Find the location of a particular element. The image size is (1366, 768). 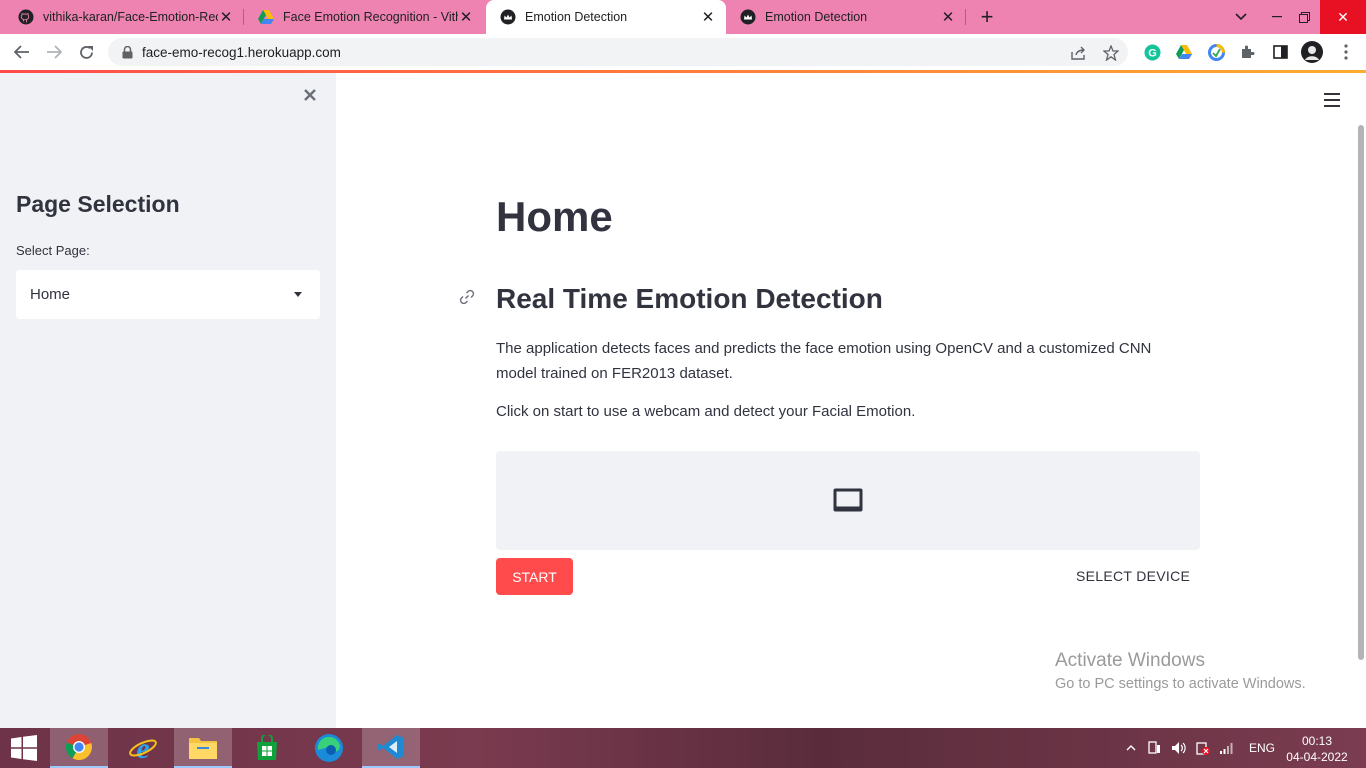

google-drive-extension-icon is located at coordinates (1184, 52).